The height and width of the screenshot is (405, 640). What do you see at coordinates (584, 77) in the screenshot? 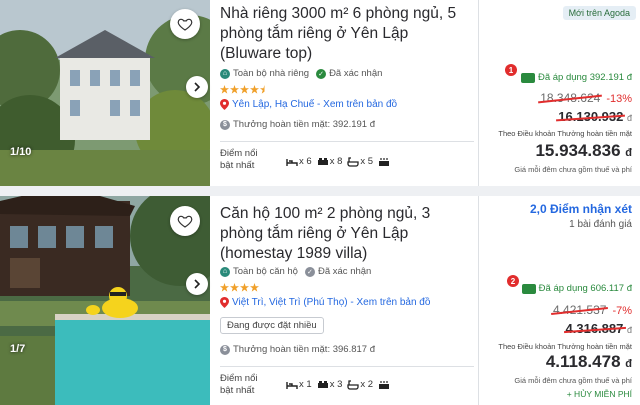
I see `coupon-applied-text: Đã áp dụng 392.191 đ` at bounding box center [584, 77].